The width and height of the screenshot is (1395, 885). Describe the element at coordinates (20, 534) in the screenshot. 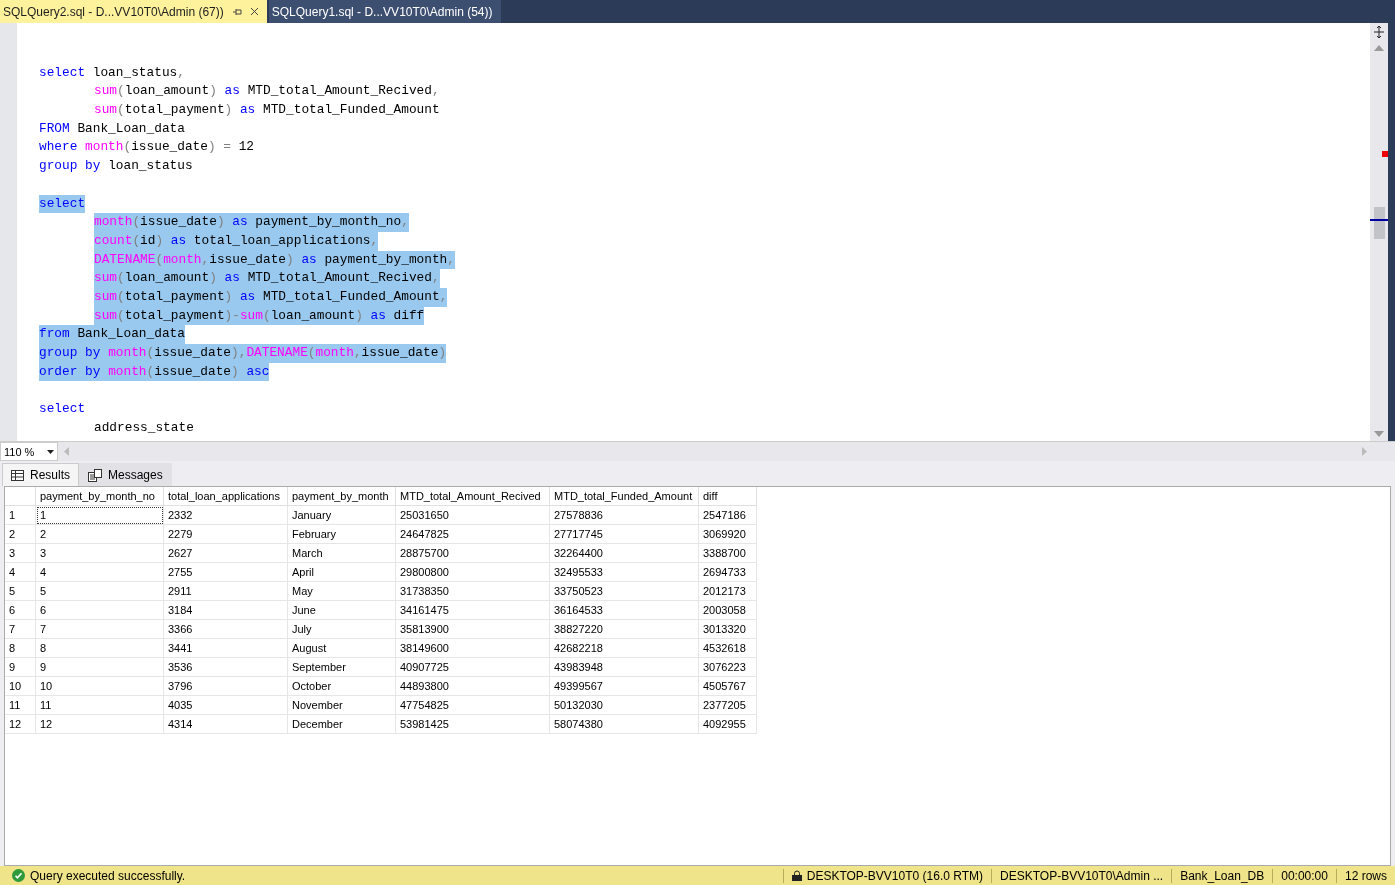

I see `row-number: 2` at that location.